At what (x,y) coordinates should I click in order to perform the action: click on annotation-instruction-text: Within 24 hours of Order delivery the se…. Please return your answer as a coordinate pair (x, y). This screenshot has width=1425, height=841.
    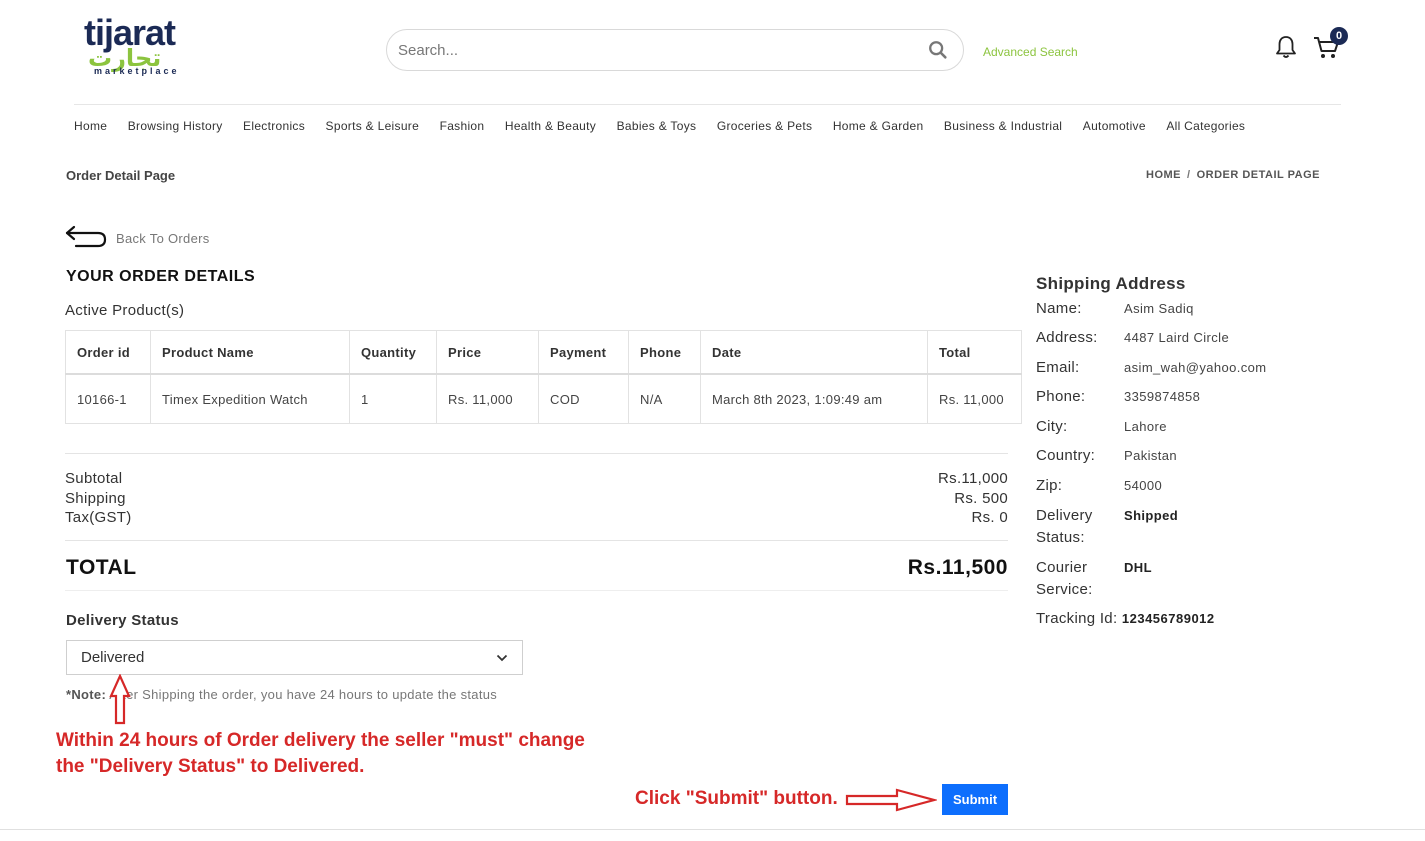
    Looking at the image, I should click on (320, 754).